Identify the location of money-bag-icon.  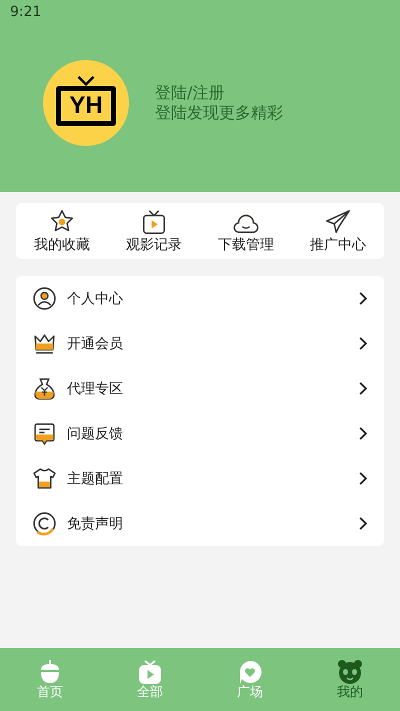
(44, 388).